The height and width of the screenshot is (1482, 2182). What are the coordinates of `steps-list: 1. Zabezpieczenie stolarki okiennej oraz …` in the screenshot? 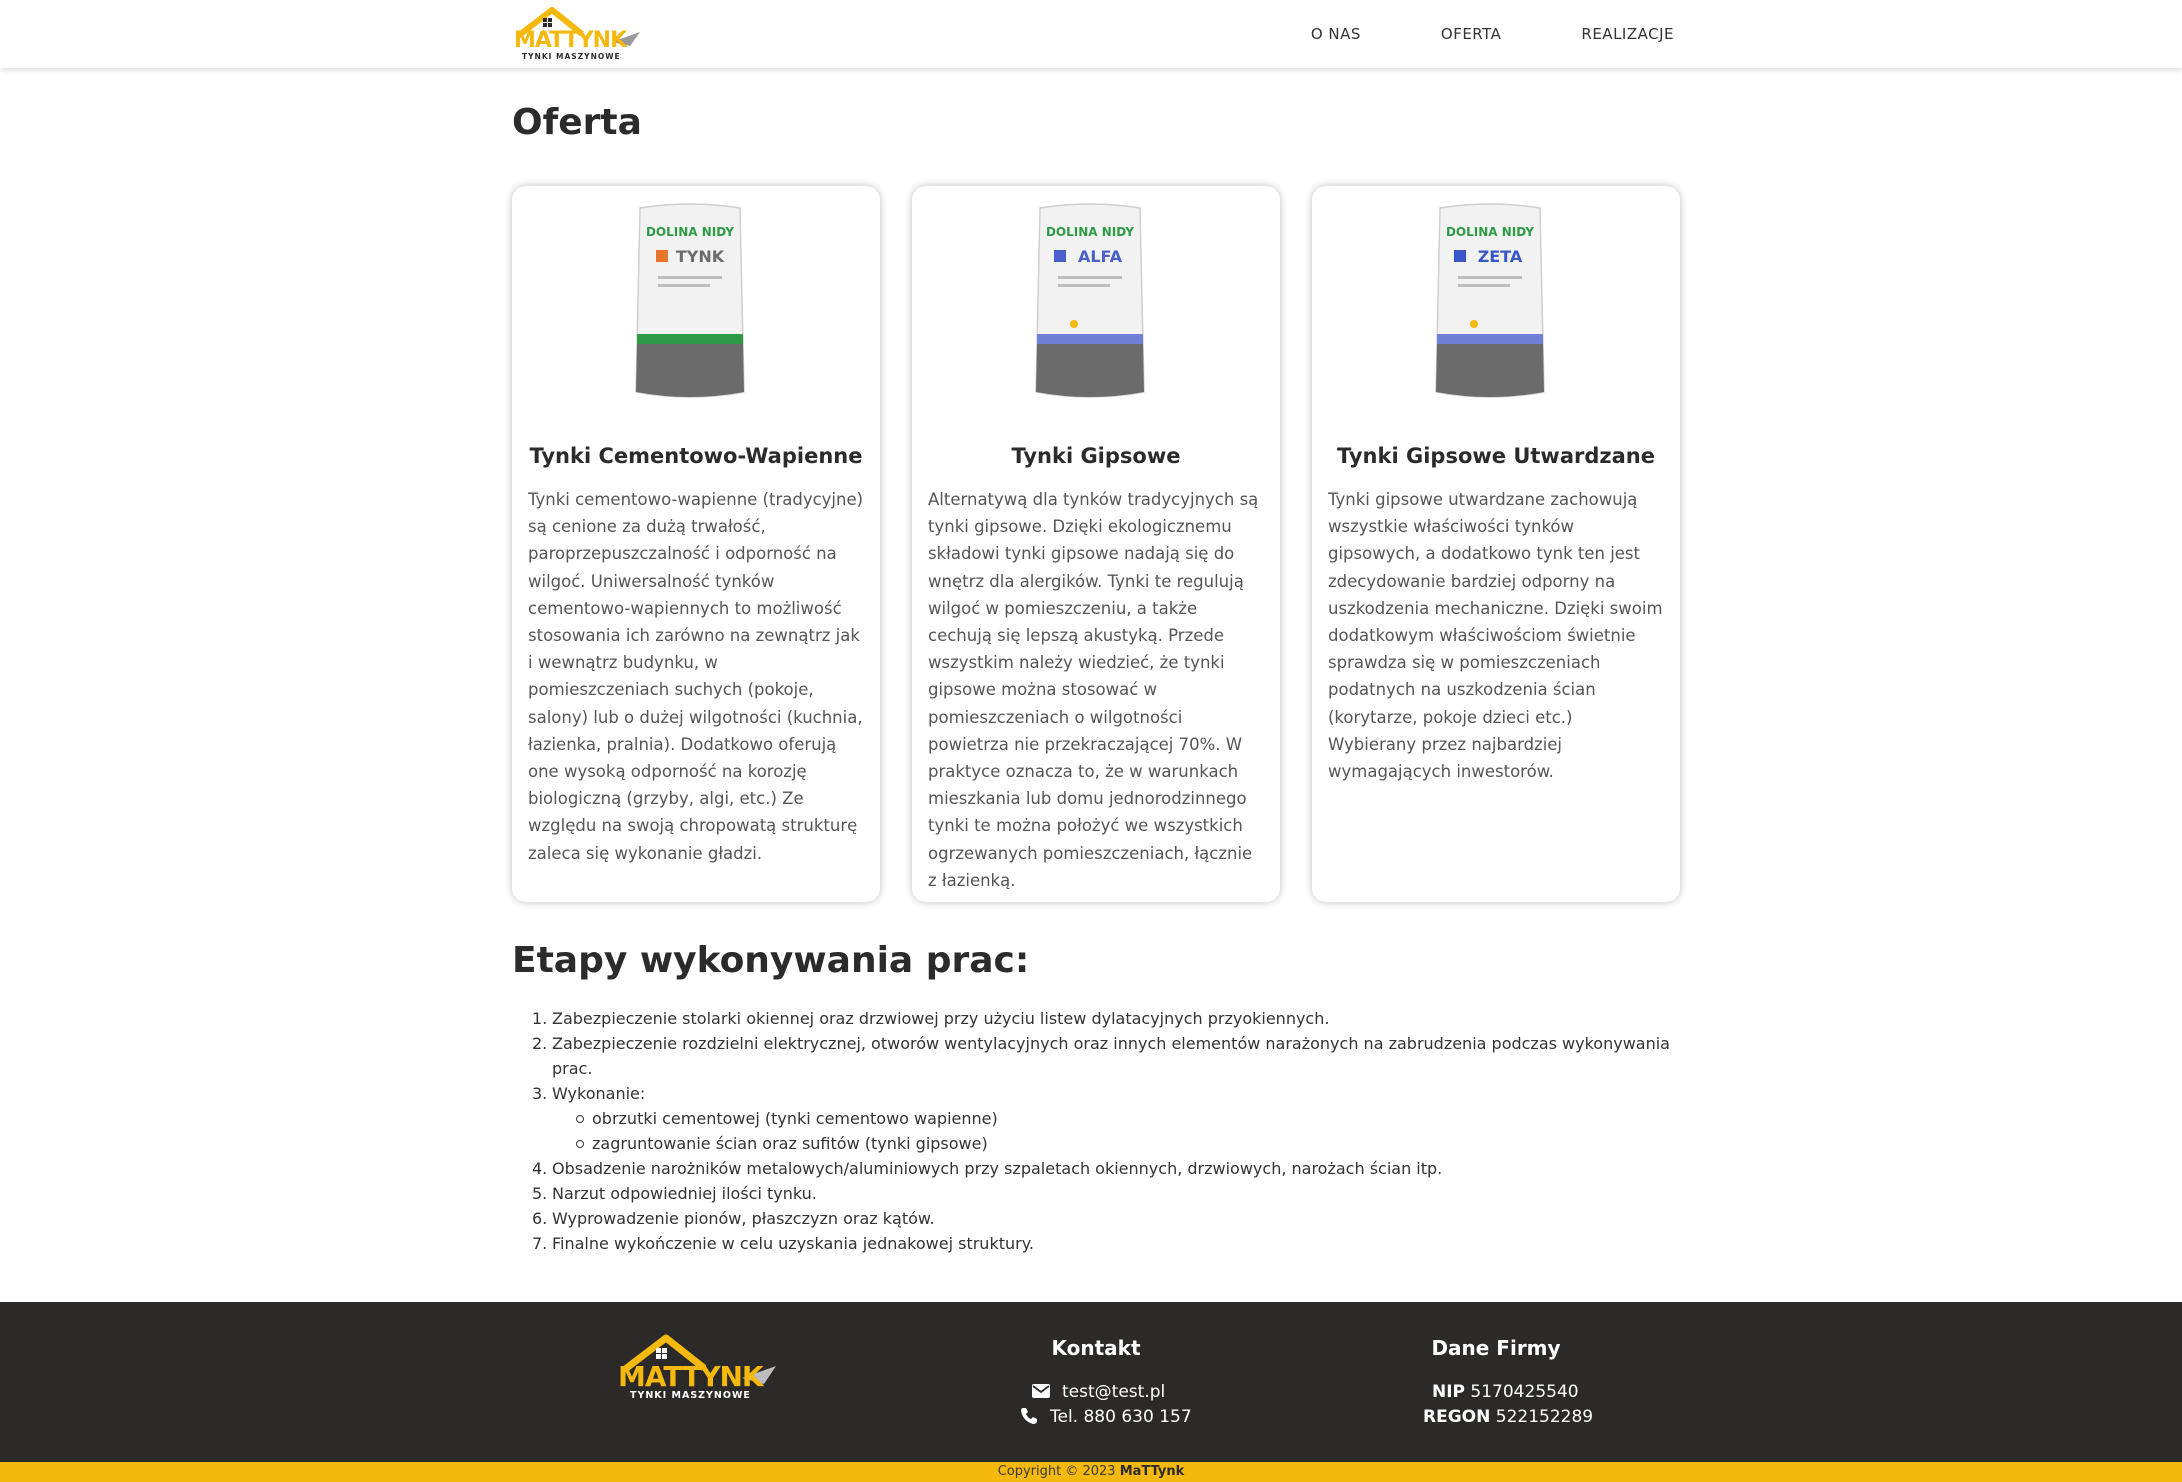 It's located at (1107, 1131).